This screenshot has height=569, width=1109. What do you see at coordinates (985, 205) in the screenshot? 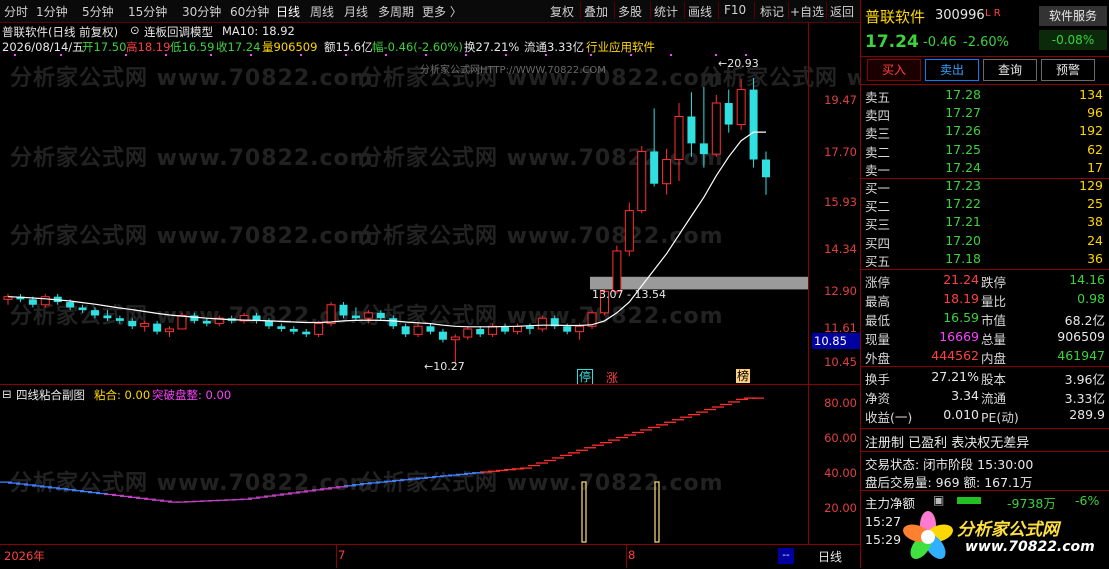
I see `bid-row: 买二 17.22 25` at bounding box center [985, 205].